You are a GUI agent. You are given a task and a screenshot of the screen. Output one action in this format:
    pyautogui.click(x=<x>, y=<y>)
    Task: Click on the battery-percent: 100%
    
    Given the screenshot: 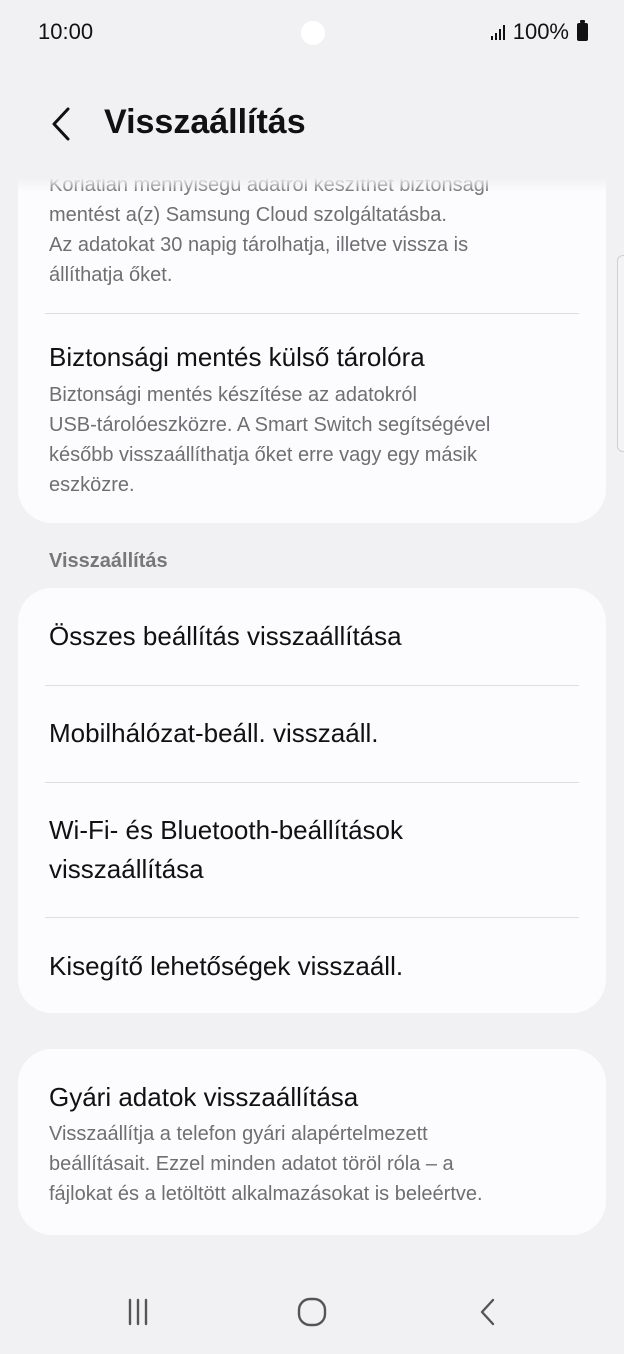 What is the action you would take?
    pyautogui.click(x=540, y=31)
    